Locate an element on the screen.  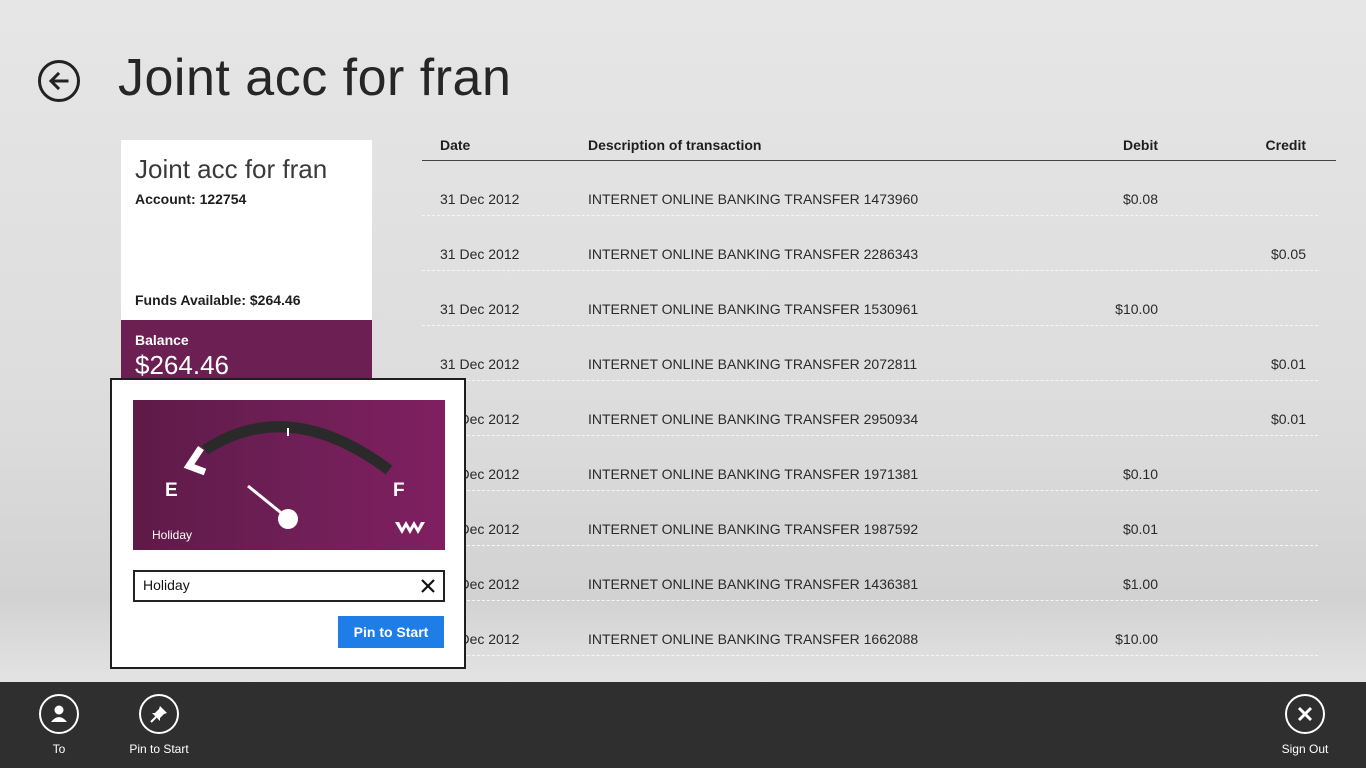
pin-to-start-button: Pin to Start is located at coordinates (391, 632).